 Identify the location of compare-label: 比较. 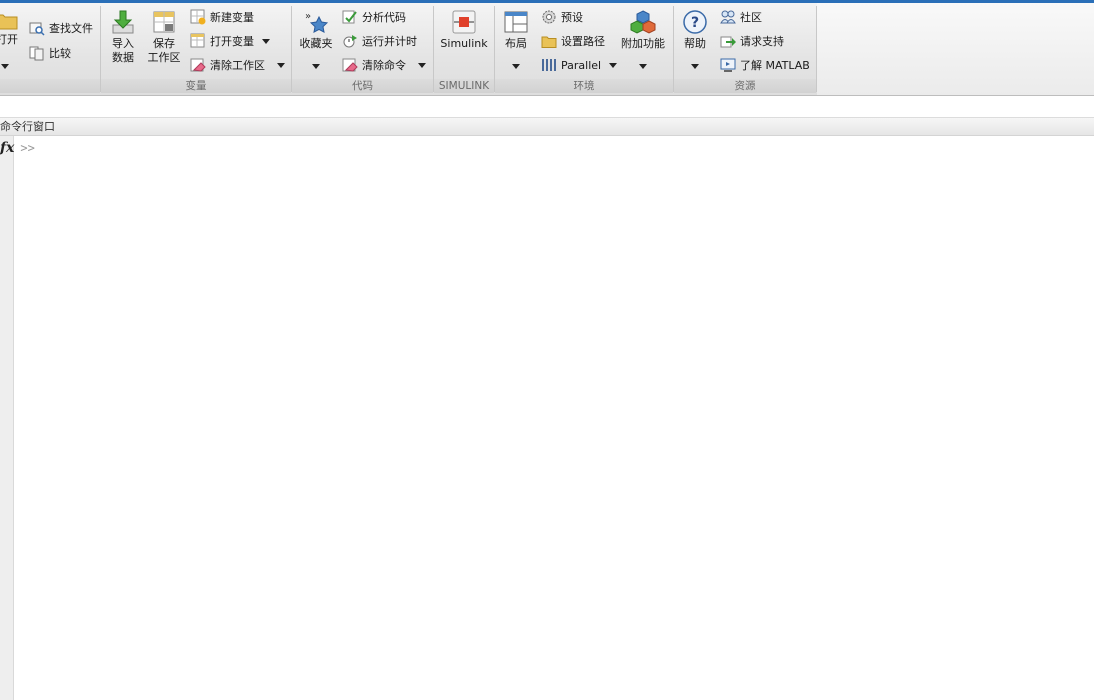
(60, 53).